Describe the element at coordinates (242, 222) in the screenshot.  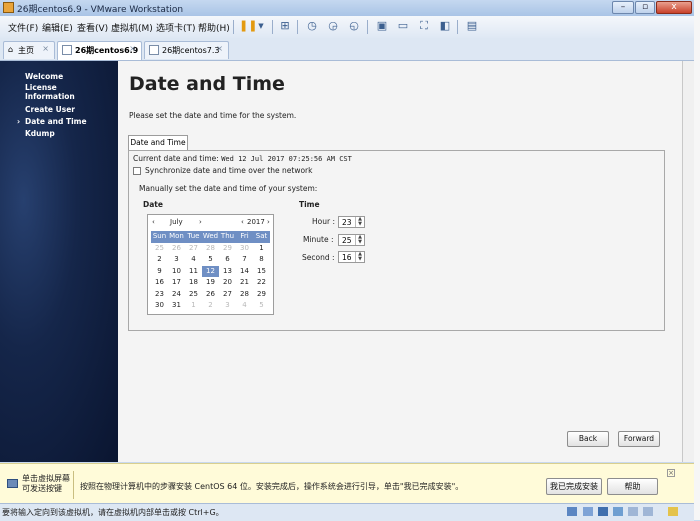
I see `prev-year-icon: ‹` at that location.